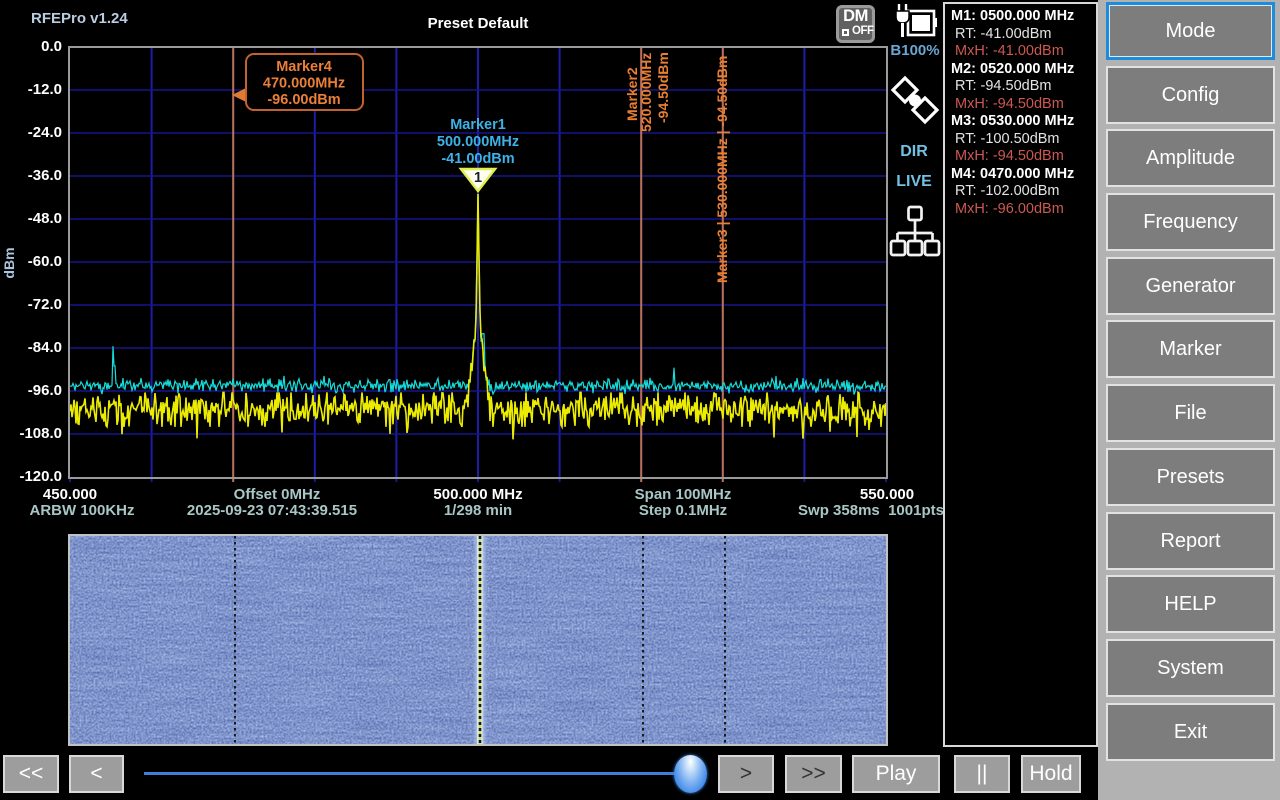 The width and height of the screenshot is (1280, 800). Describe the element at coordinates (303, 100) in the screenshot. I see `svg-text: -96.00dBm` at that location.